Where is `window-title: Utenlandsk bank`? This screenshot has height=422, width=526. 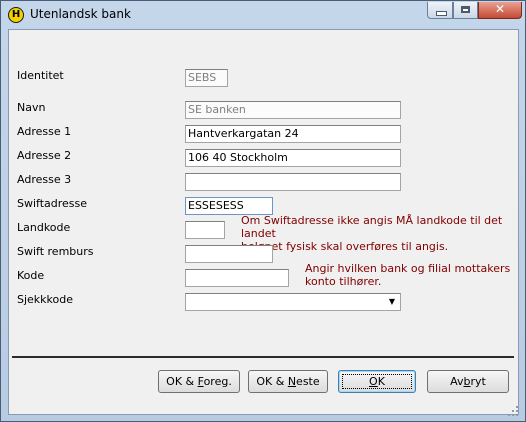 window-title: Utenlandsk bank is located at coordinates (80, 14).